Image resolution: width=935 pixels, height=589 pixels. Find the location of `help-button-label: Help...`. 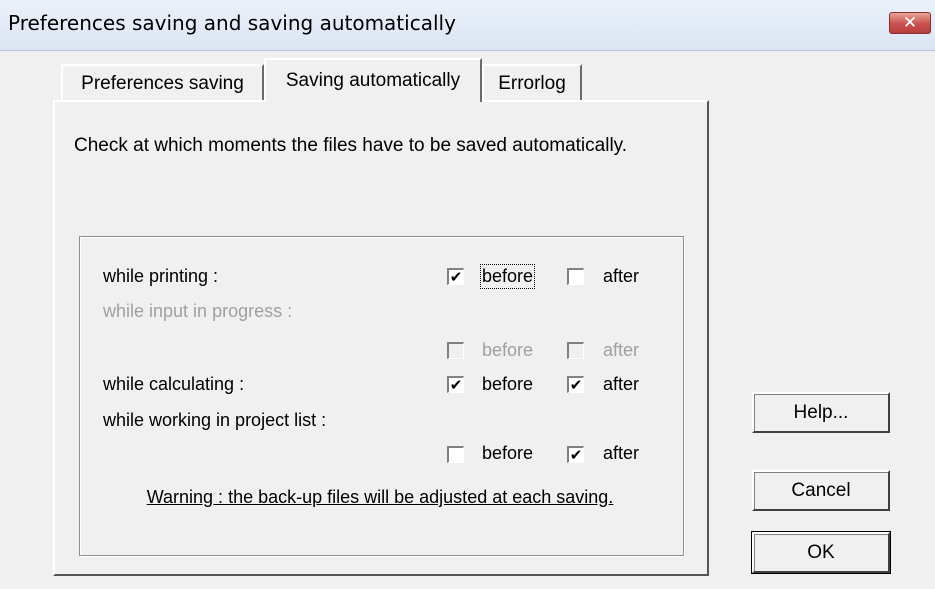

help-button-label: Help... is located at coordinates (821, 412).